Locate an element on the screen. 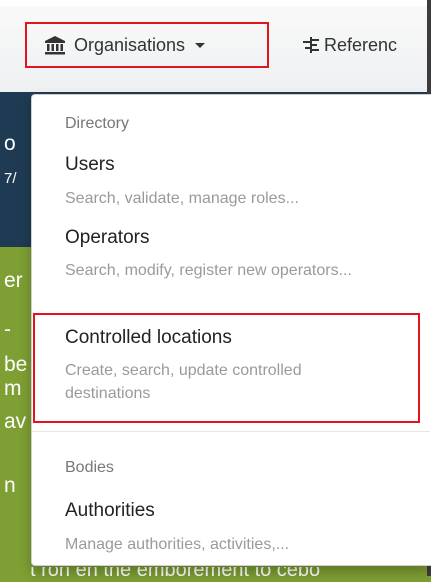 The width and height of the screenshot is (431, 582). background-text: av is located at coordinates (15, 421).